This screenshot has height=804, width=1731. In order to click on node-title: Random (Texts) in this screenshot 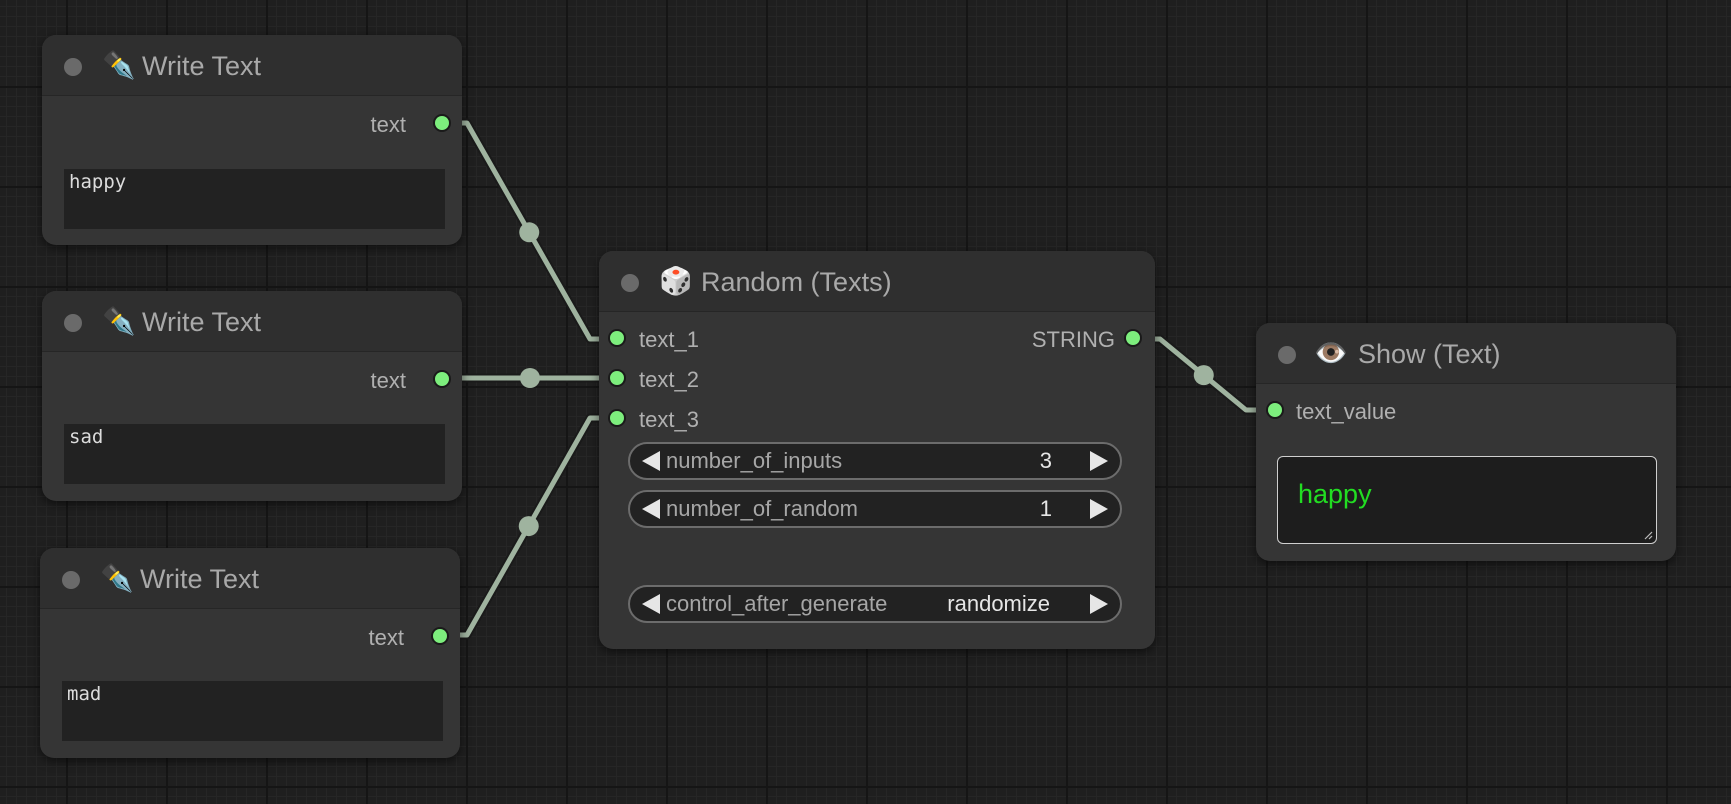, I will do `click(796, 282)`.